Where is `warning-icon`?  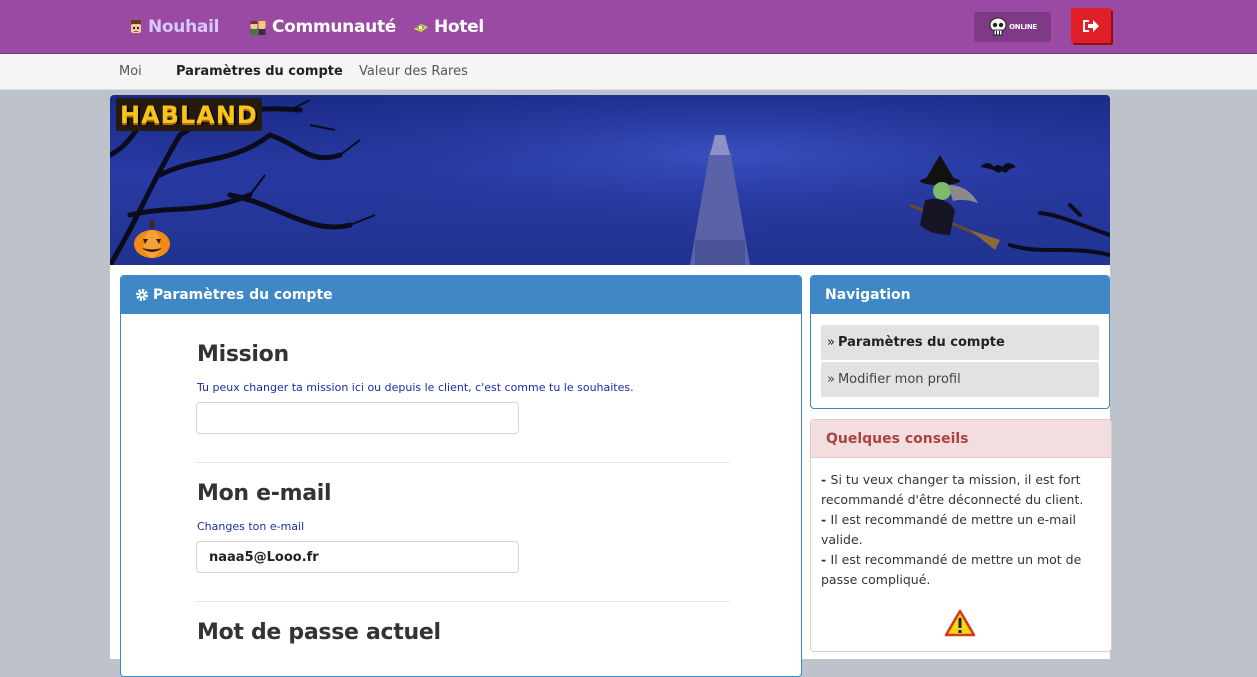
warning-icon is located at coordinates (960, 623).